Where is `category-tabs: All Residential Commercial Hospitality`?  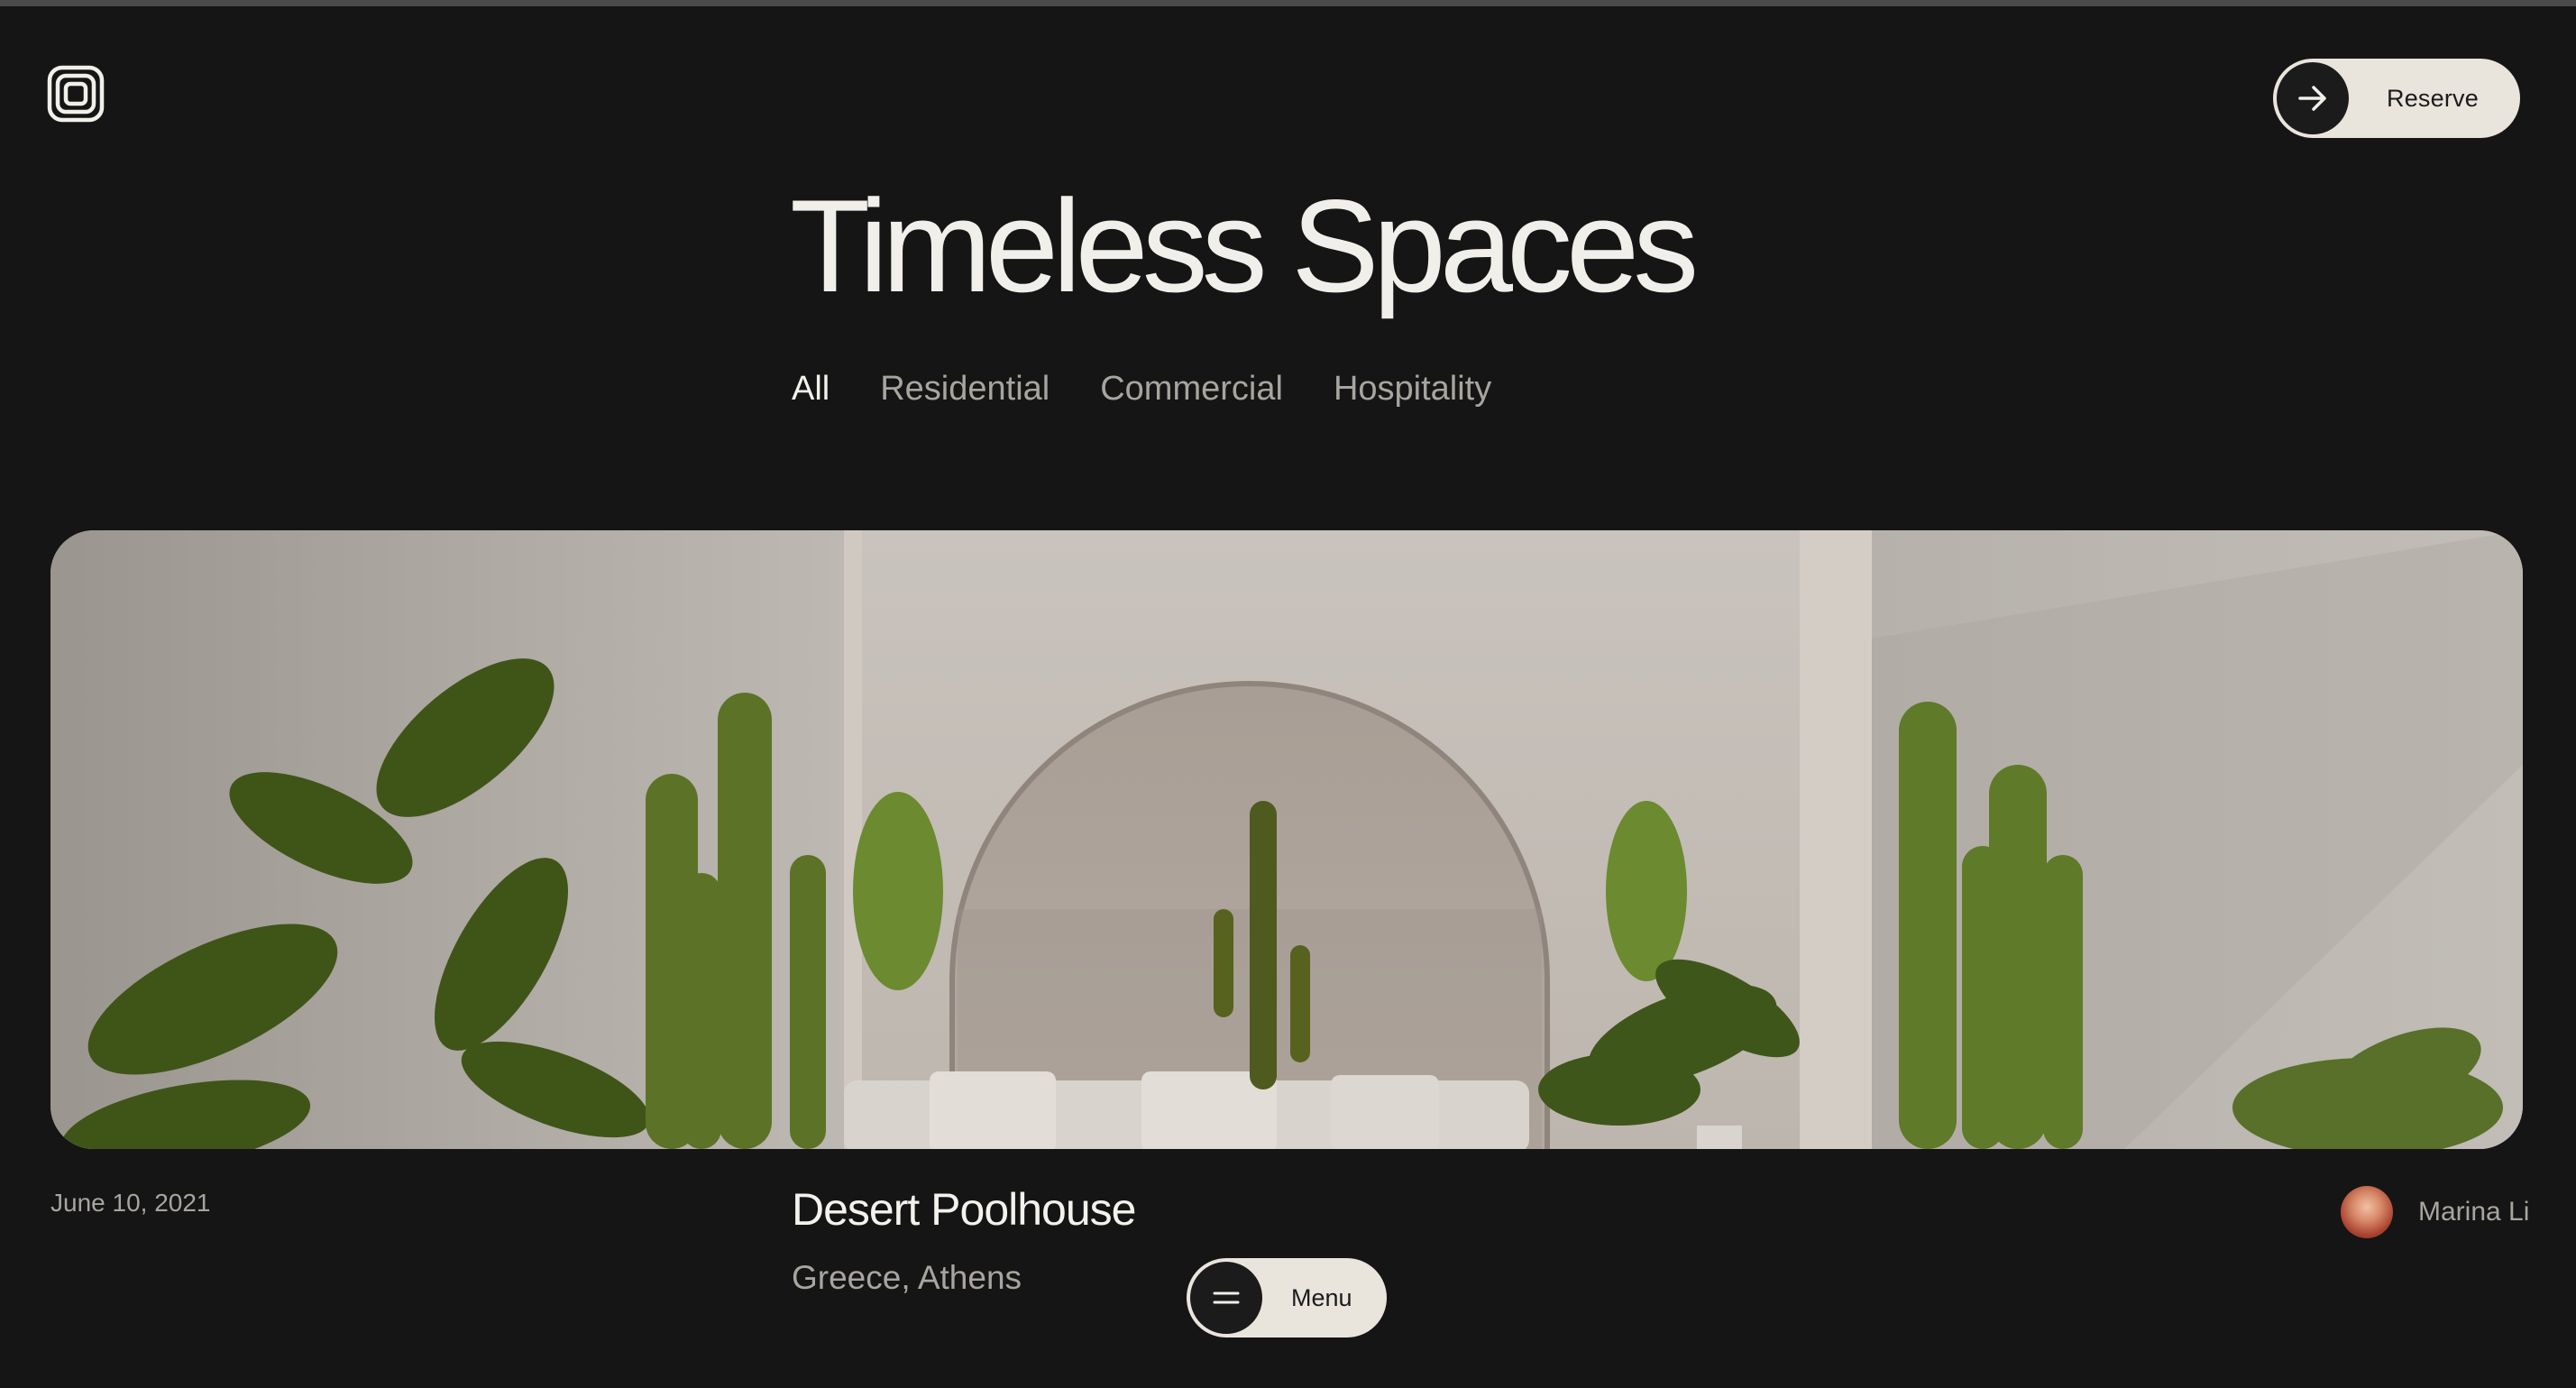 category-tabs: All Residential Commercial Hospitality is located at coordinates (1141, 389).